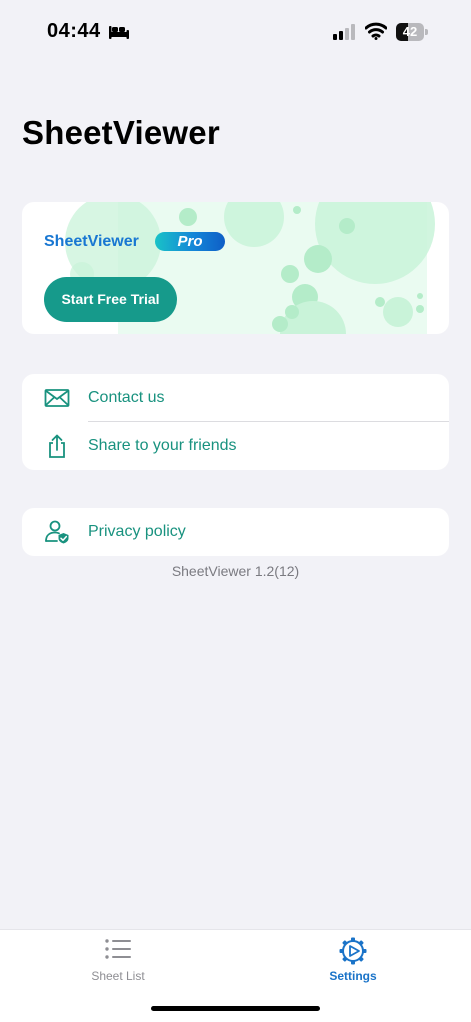  Describe the element at coordinates (235, 1008) in the screenshot. I see `home-indicator` at that location.